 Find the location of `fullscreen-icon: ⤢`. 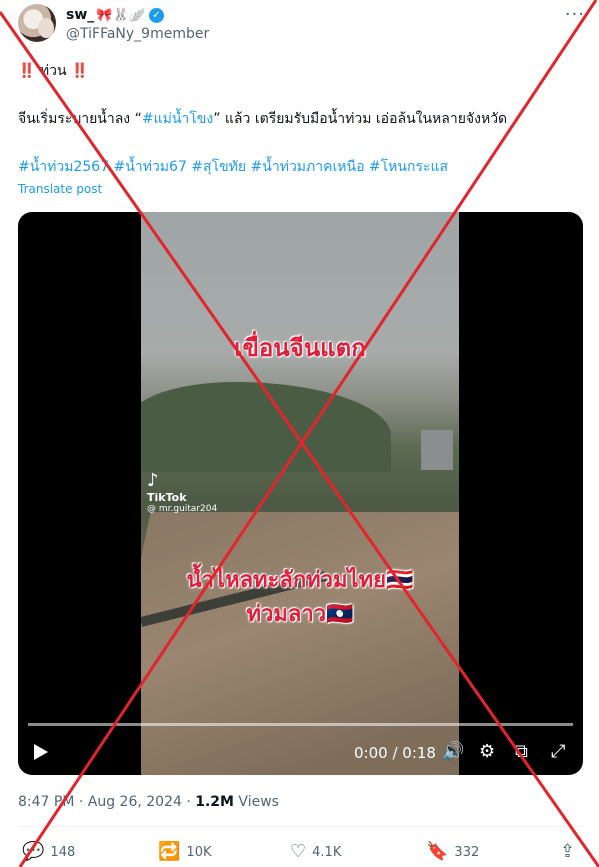

fullscreen-icon: ⤢ is located at coordinates (558, 752).